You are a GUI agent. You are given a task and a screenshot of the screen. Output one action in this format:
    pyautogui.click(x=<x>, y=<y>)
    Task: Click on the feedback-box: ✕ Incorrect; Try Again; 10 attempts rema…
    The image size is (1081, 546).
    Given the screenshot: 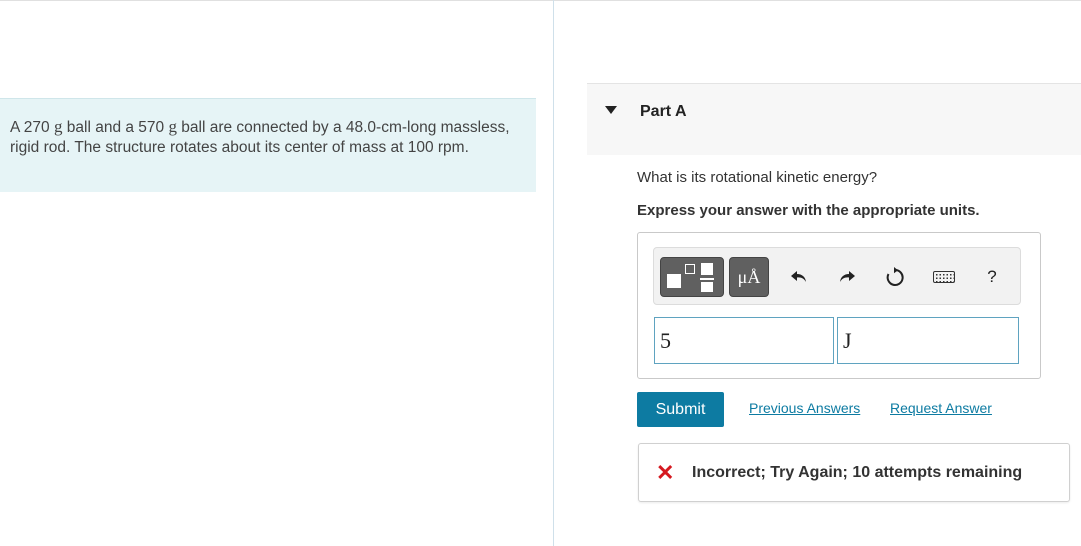 What is the action you would take?
    pyautogui.click(x=854, y=472)
    